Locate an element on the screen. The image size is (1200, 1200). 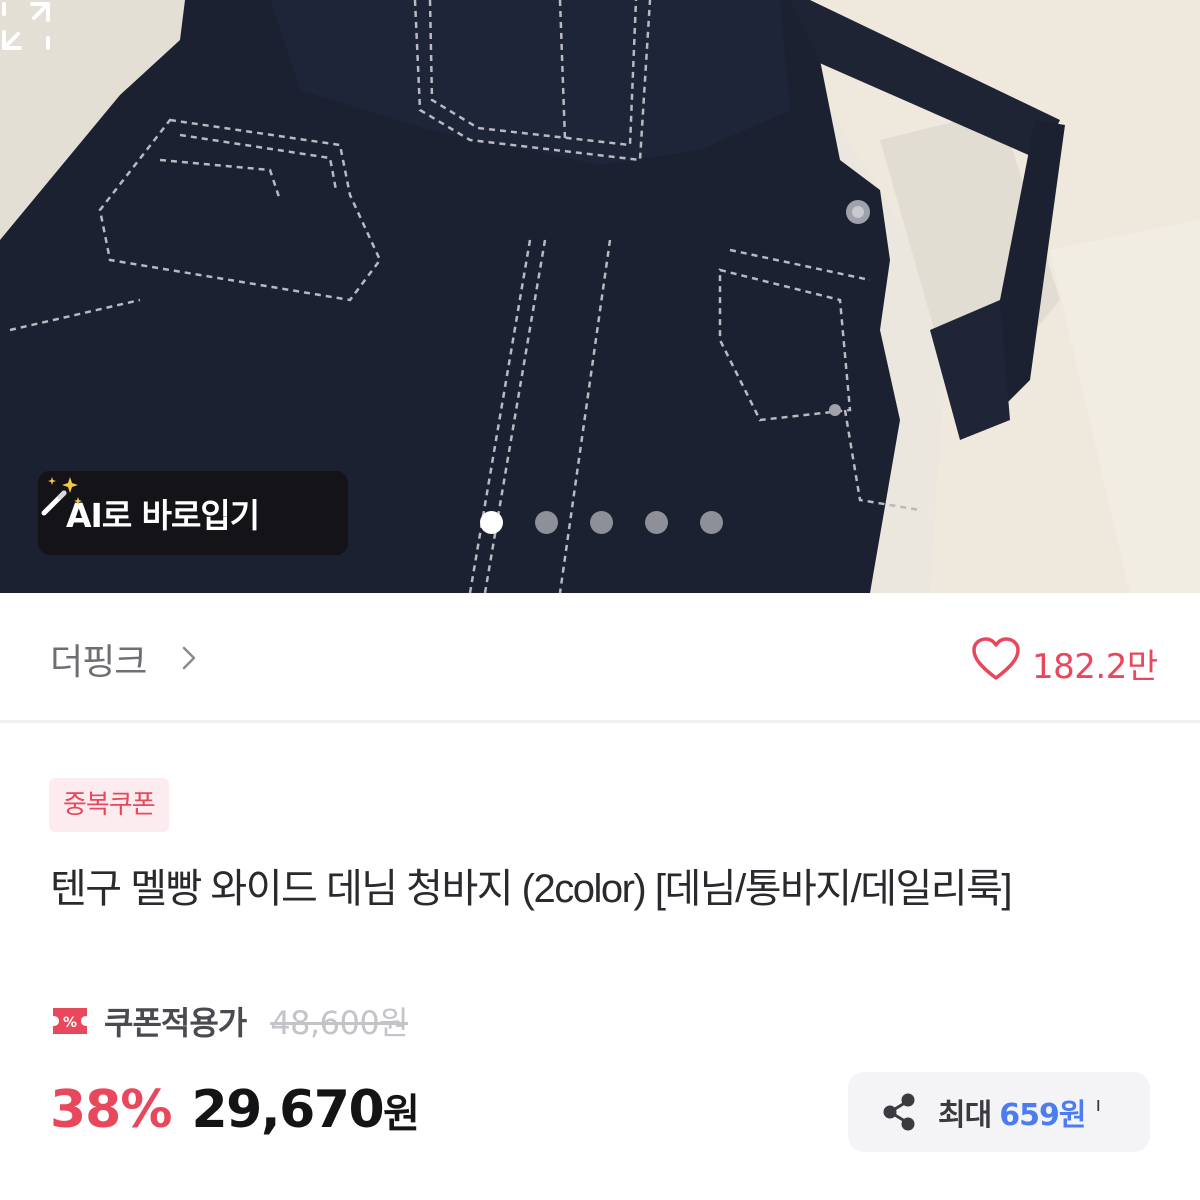
coupon-badge: 중복쿠폰 is located at coordinates (109, 805).